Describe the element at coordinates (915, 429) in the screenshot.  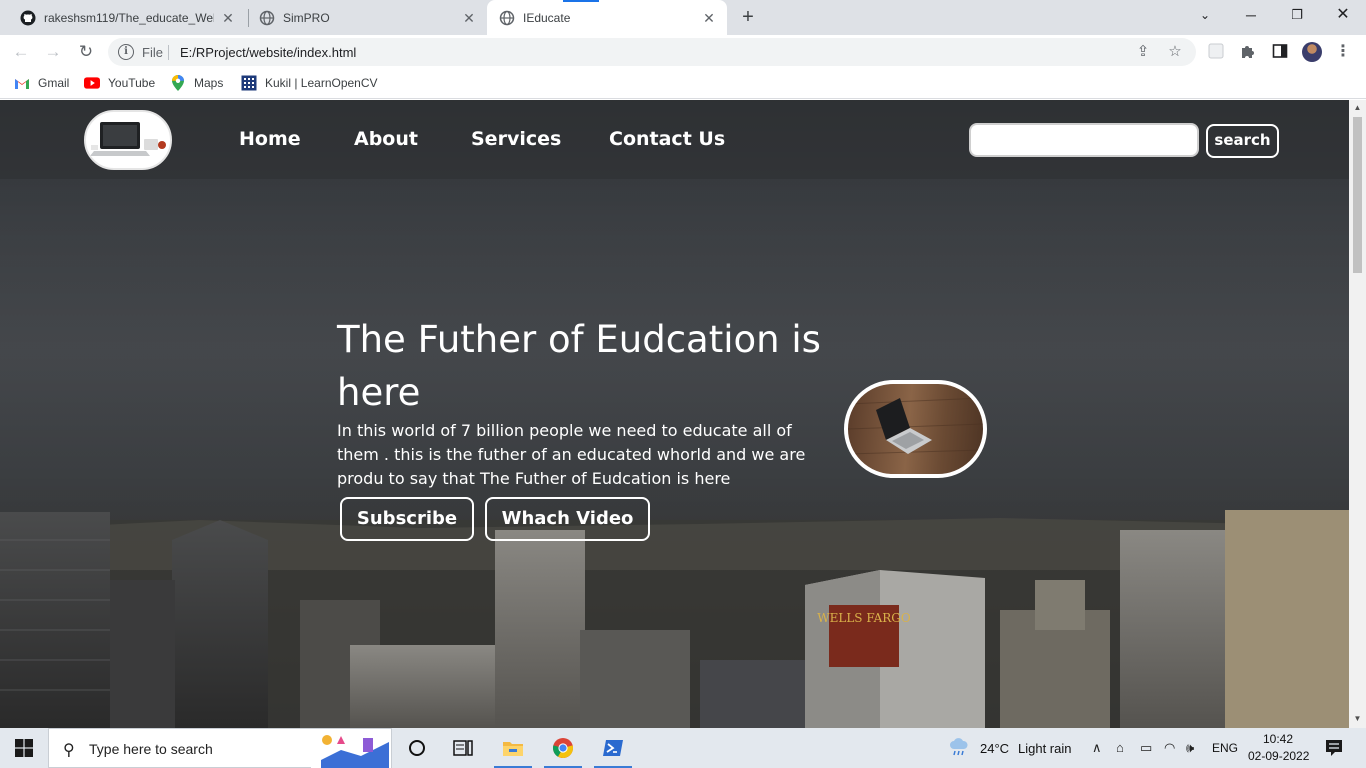
I see `hero-laptop-image` at that location.